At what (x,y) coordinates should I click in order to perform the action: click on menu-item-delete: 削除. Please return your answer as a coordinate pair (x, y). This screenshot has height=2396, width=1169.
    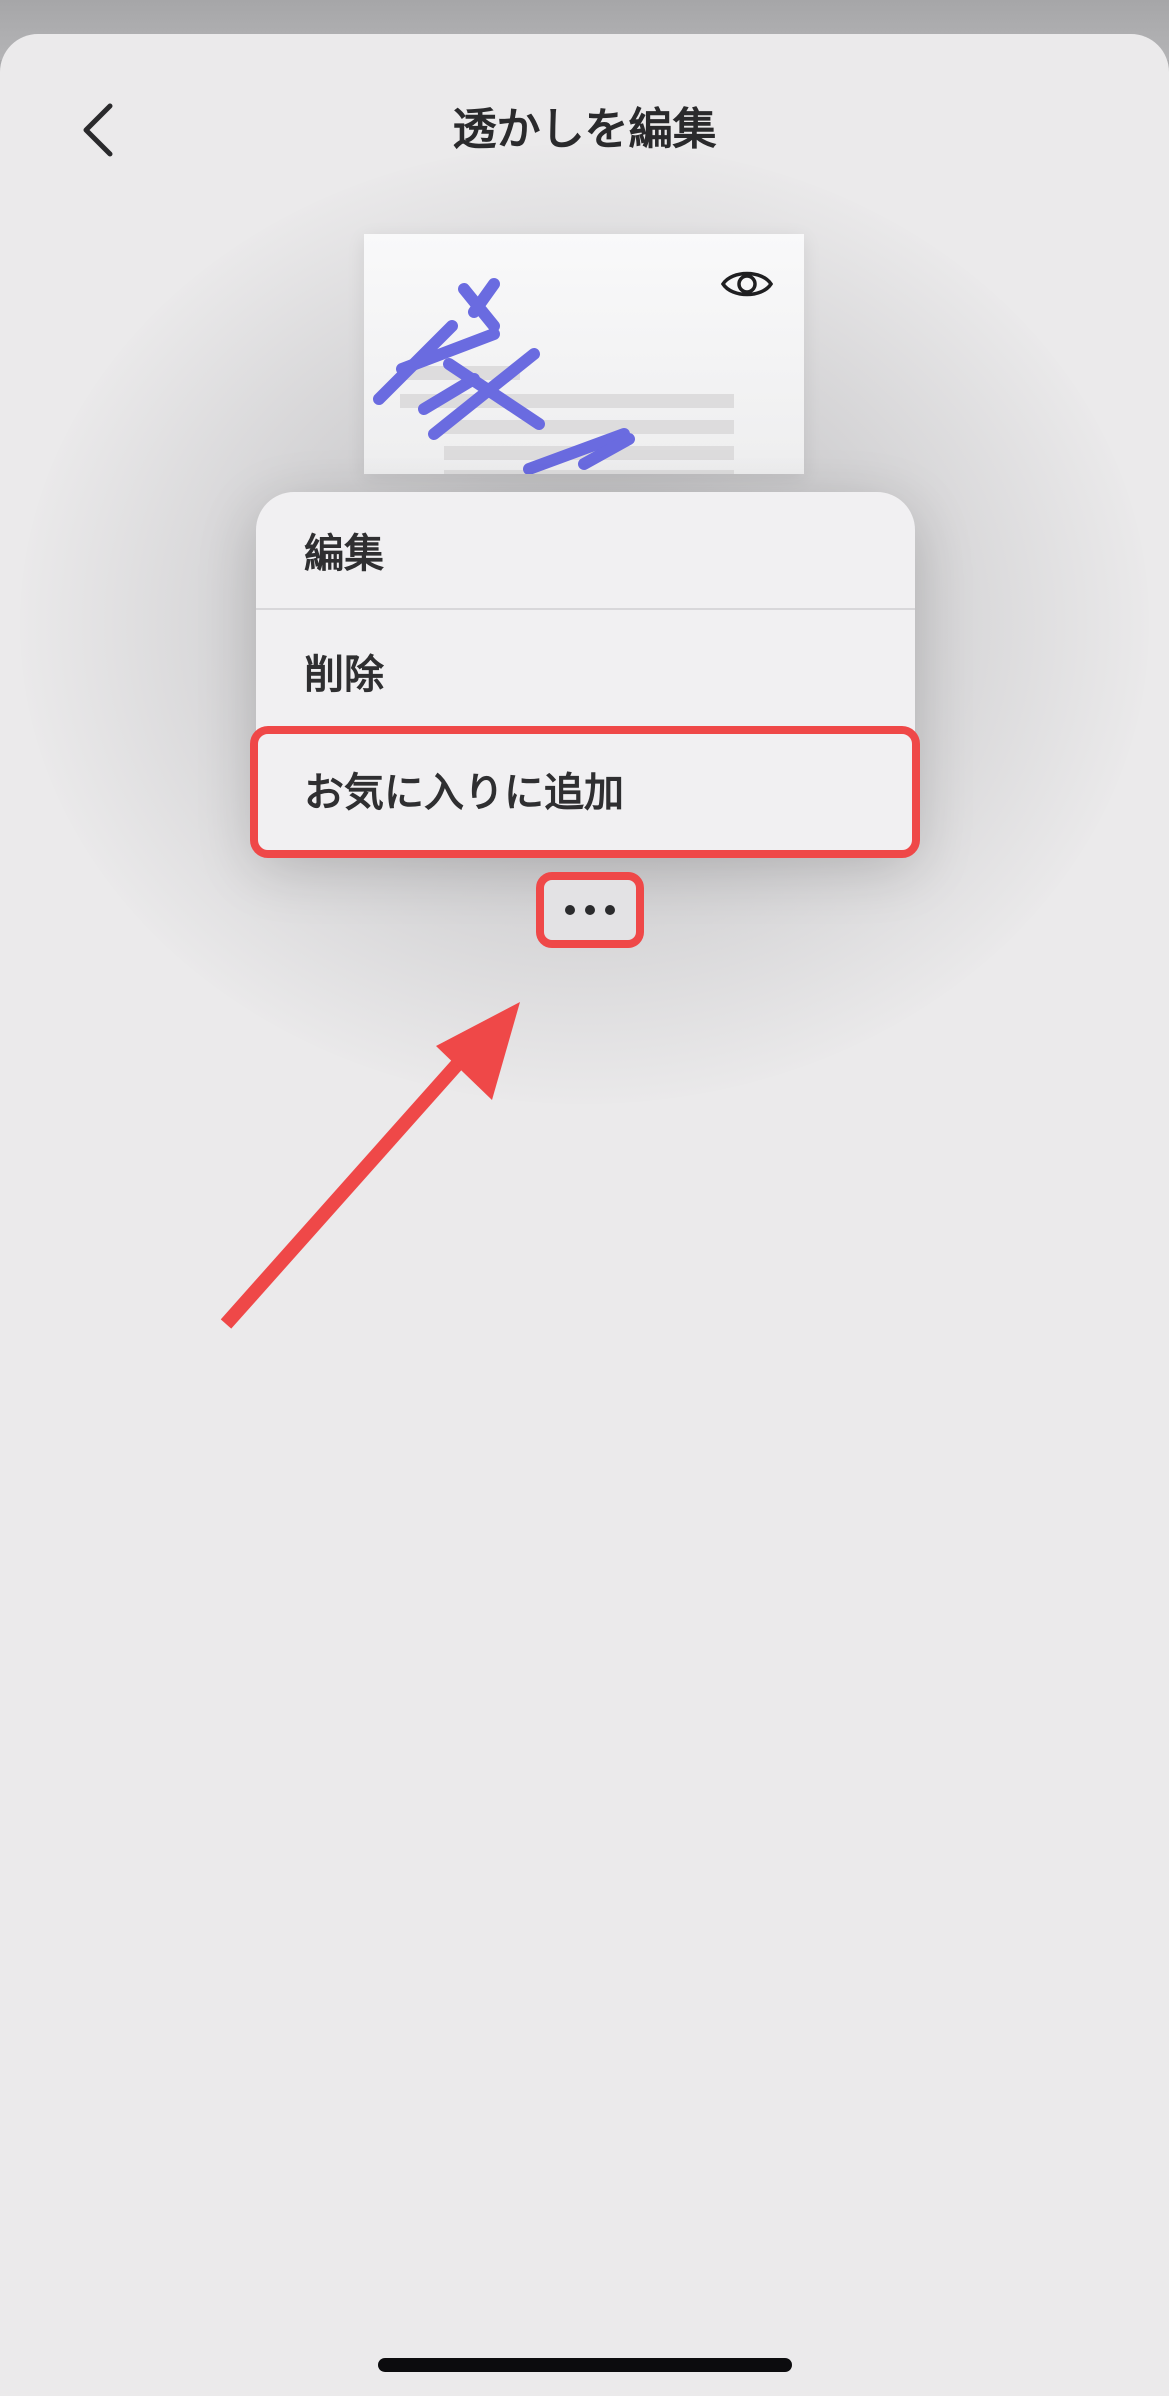
    Looking at the image, I should click on (585, 671).